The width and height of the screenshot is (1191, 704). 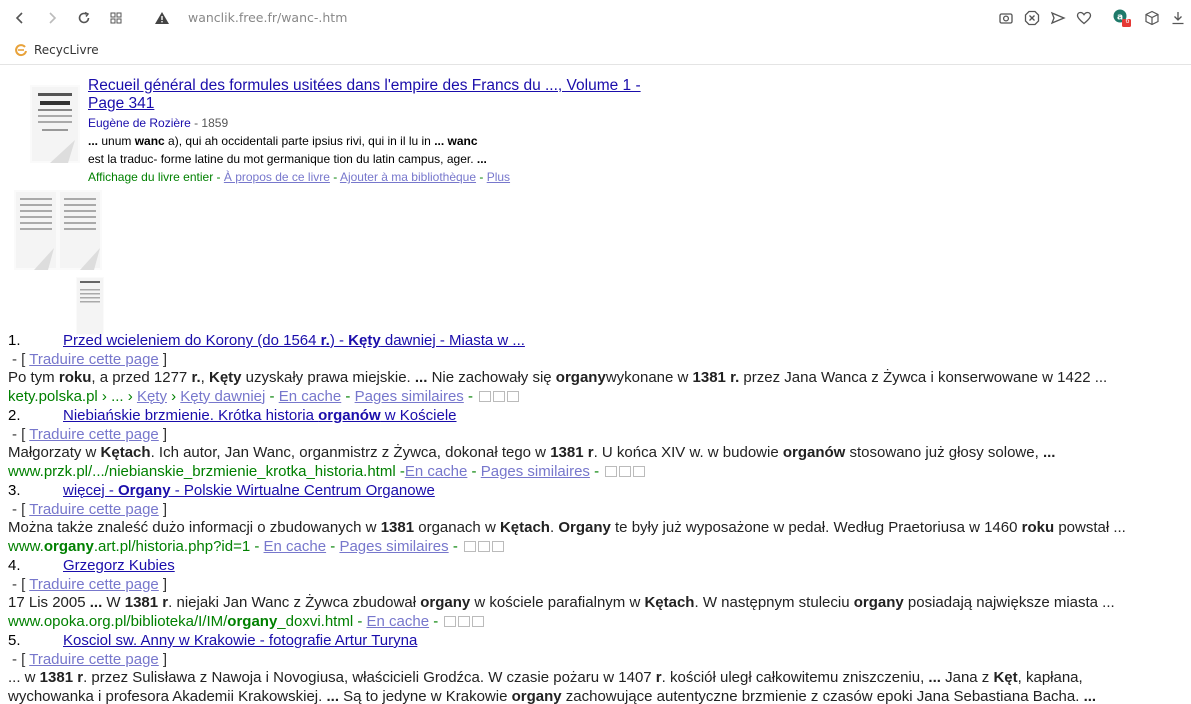 I want to click on book-thumbnail, so click(x=55, y=124).